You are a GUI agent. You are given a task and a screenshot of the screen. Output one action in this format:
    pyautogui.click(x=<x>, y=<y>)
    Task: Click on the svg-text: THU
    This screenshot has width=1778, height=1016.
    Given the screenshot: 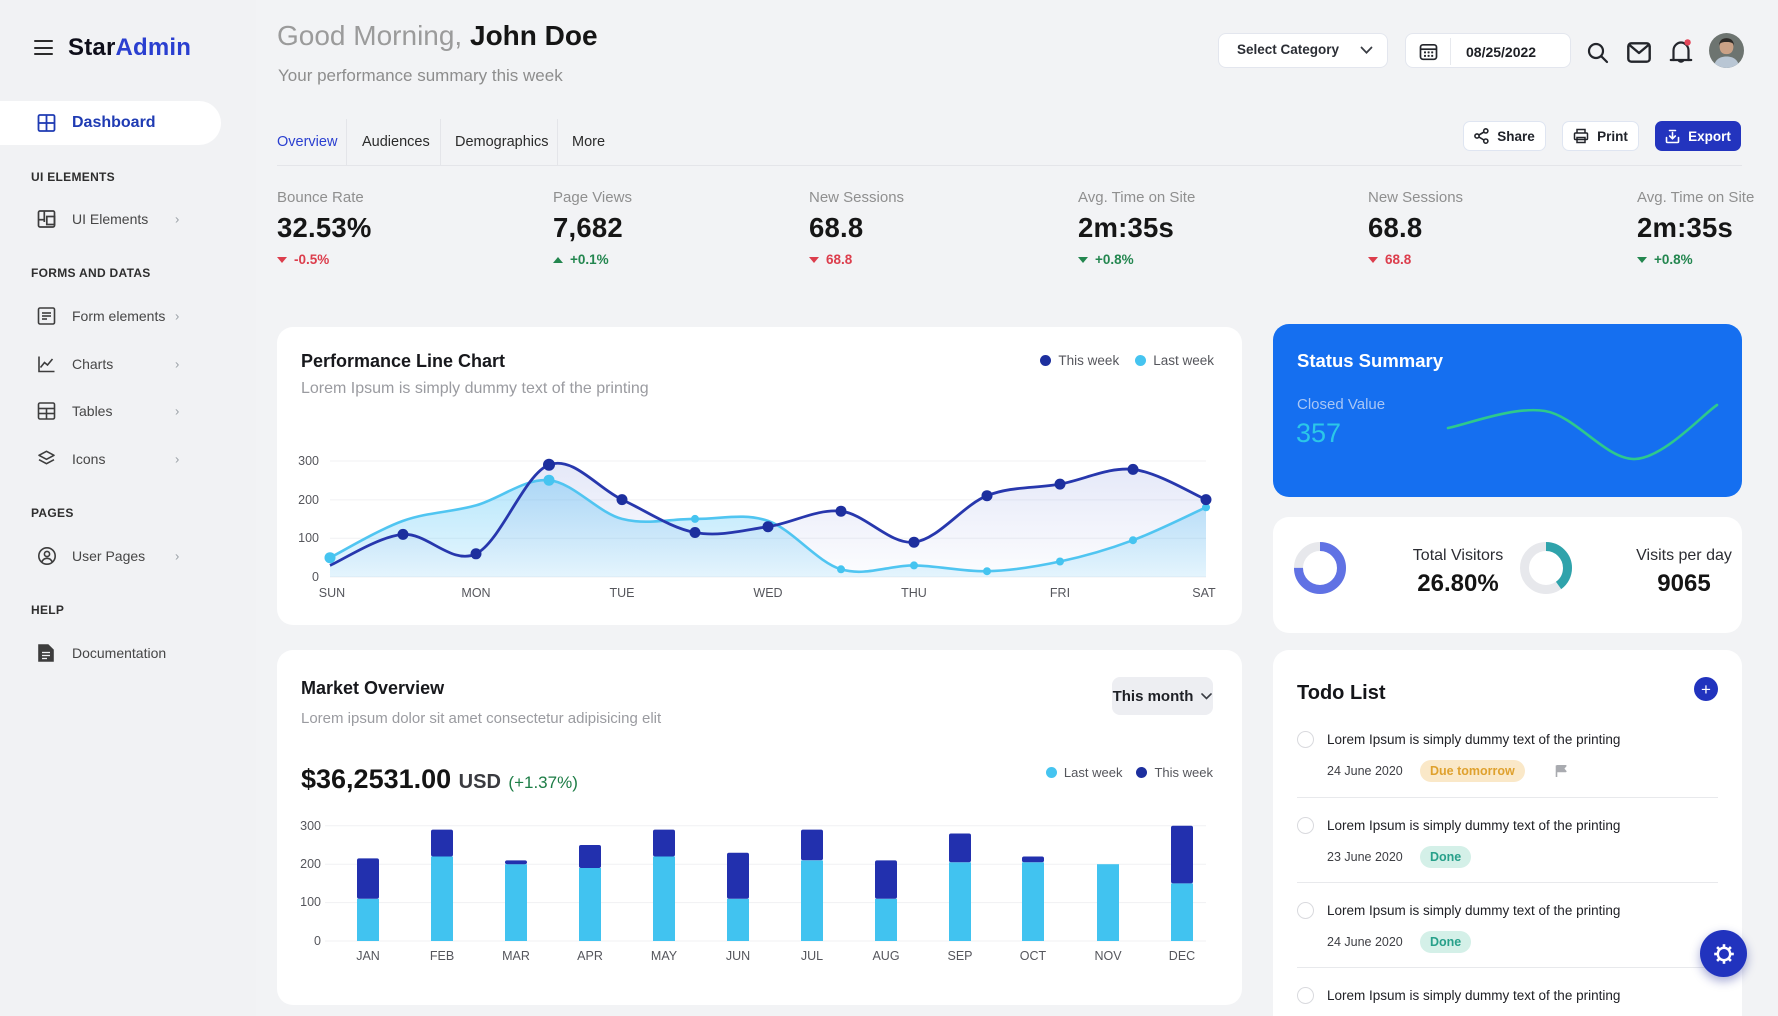 What is the action you would take?
    pyautogui.click(x=914, y=593)
    